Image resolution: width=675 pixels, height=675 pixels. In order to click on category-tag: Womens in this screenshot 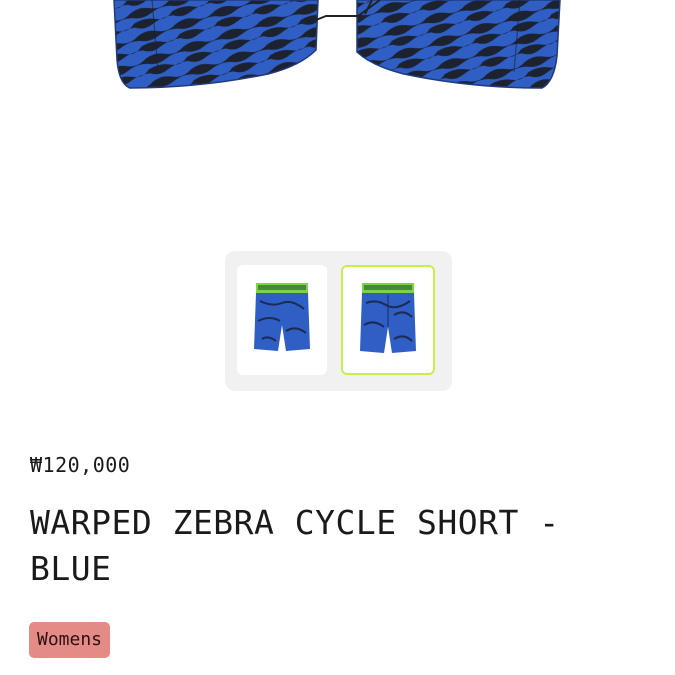, I will do `click(70, 640)`.